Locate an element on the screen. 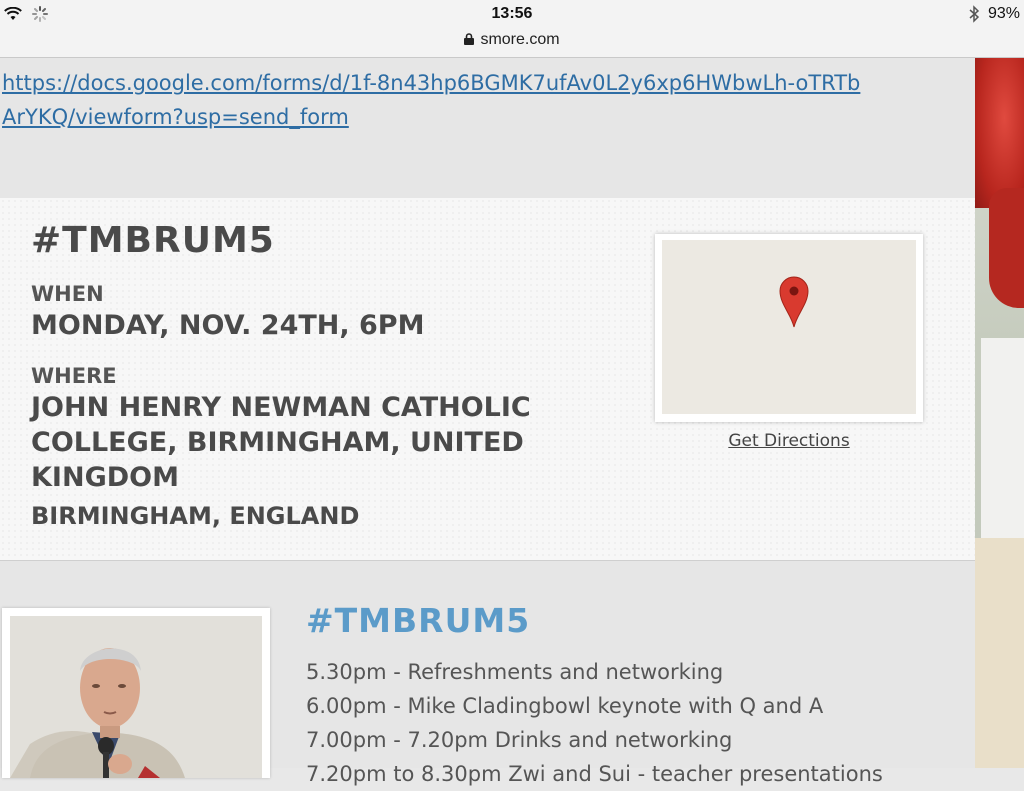 The width and height of the screenshot is (1024, 791). url-text: smore.com is located at coordinates (519, 39).